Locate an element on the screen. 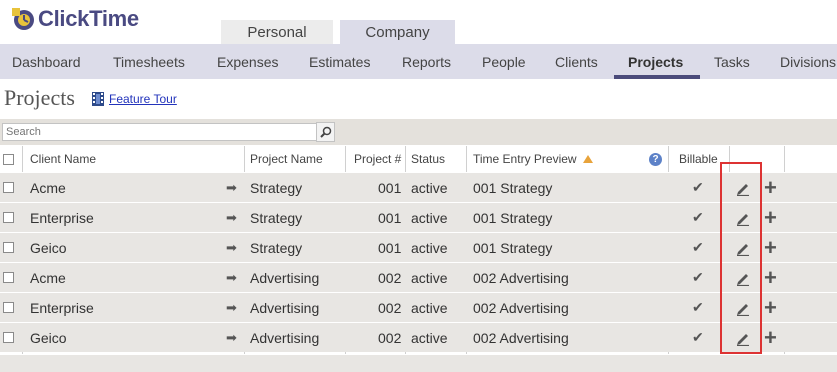  page-title: Projects is located at coordinates (39, 97).